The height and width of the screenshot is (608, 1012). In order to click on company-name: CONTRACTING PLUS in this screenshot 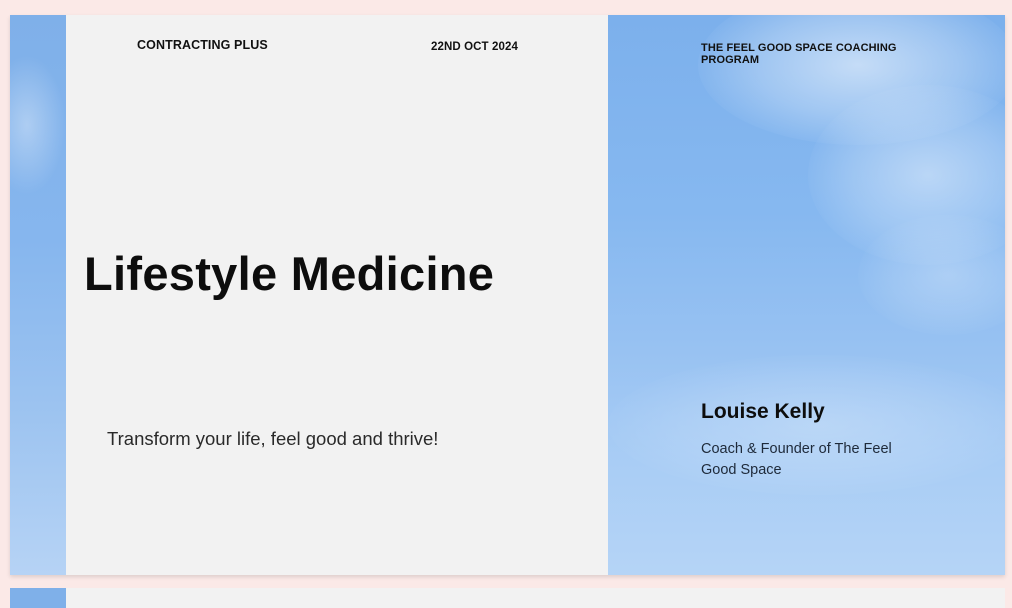, I will do `click(202, 45)`.